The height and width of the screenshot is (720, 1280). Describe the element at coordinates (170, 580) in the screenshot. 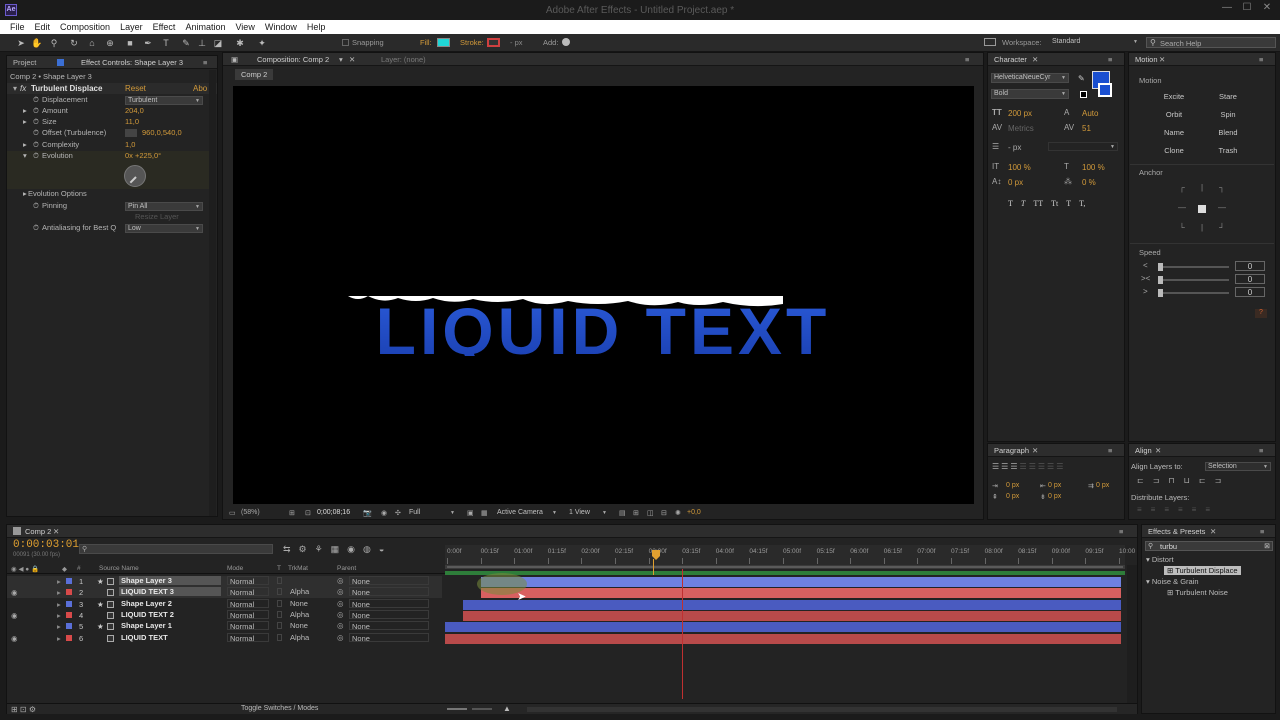

I see `layer-name: Shape Layer 3` at that location.